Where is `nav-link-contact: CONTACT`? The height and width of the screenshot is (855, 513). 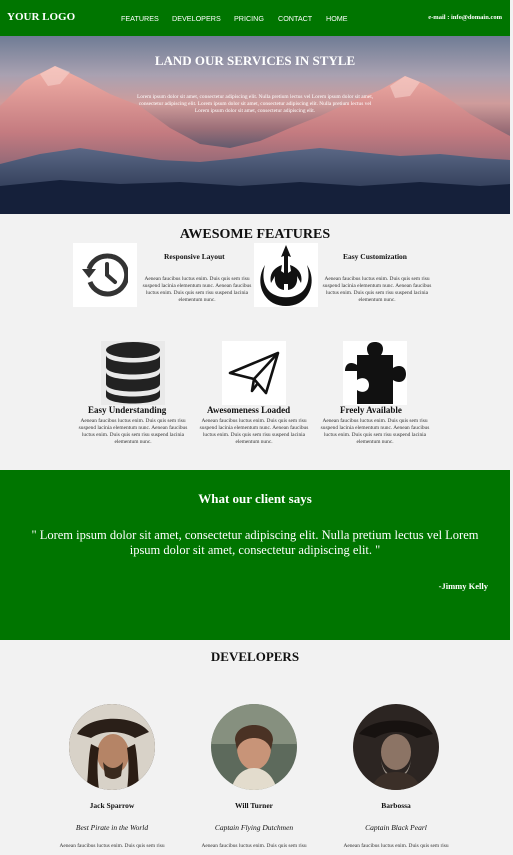
nav-link-contact: CONTACT is located at coordinates (295, 18).